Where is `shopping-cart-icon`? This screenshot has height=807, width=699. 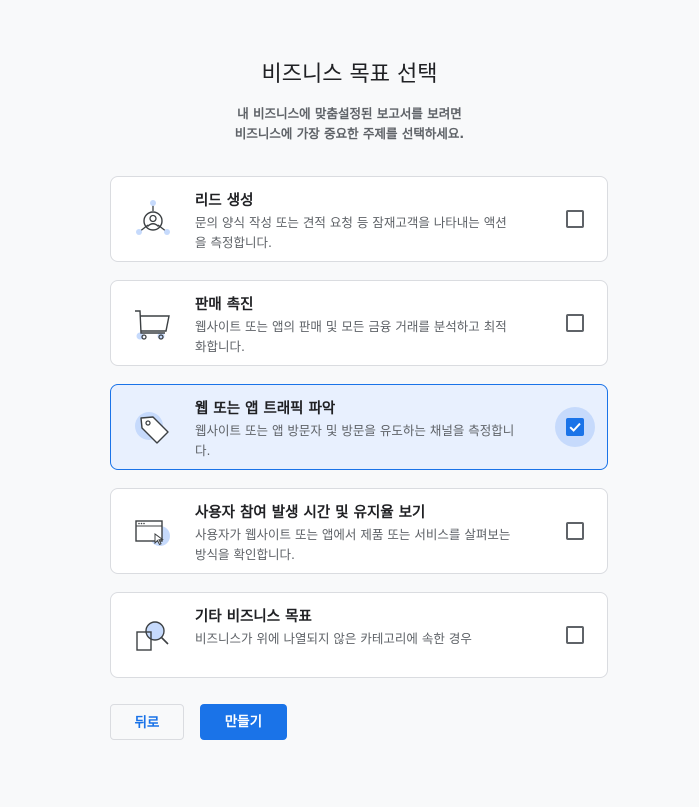
shopping-cart-icon is located at coordinates (153, 324).